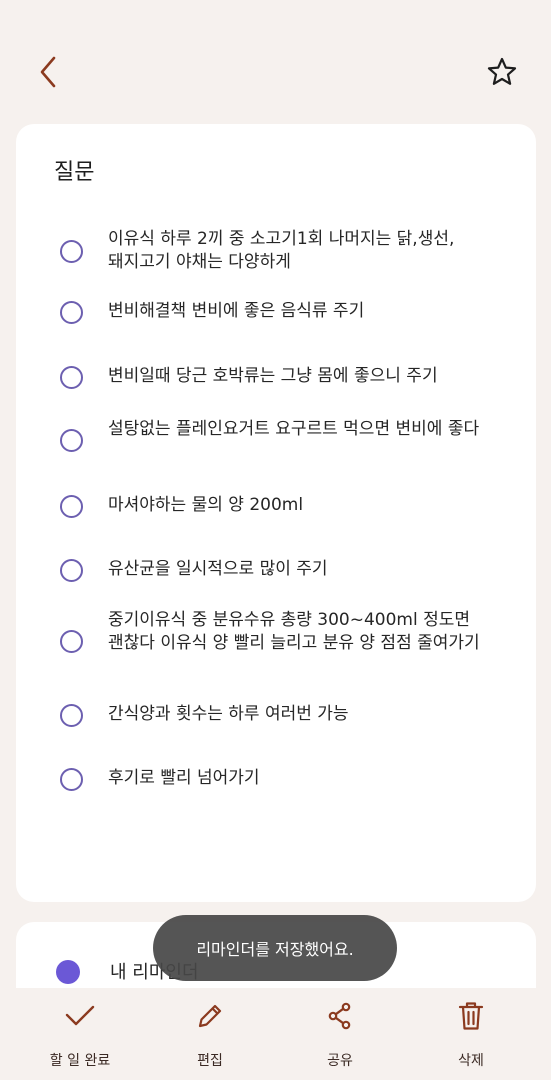 The image size is (551, 1080). I want to click on edit-label: 편집, so click(210, 1061).